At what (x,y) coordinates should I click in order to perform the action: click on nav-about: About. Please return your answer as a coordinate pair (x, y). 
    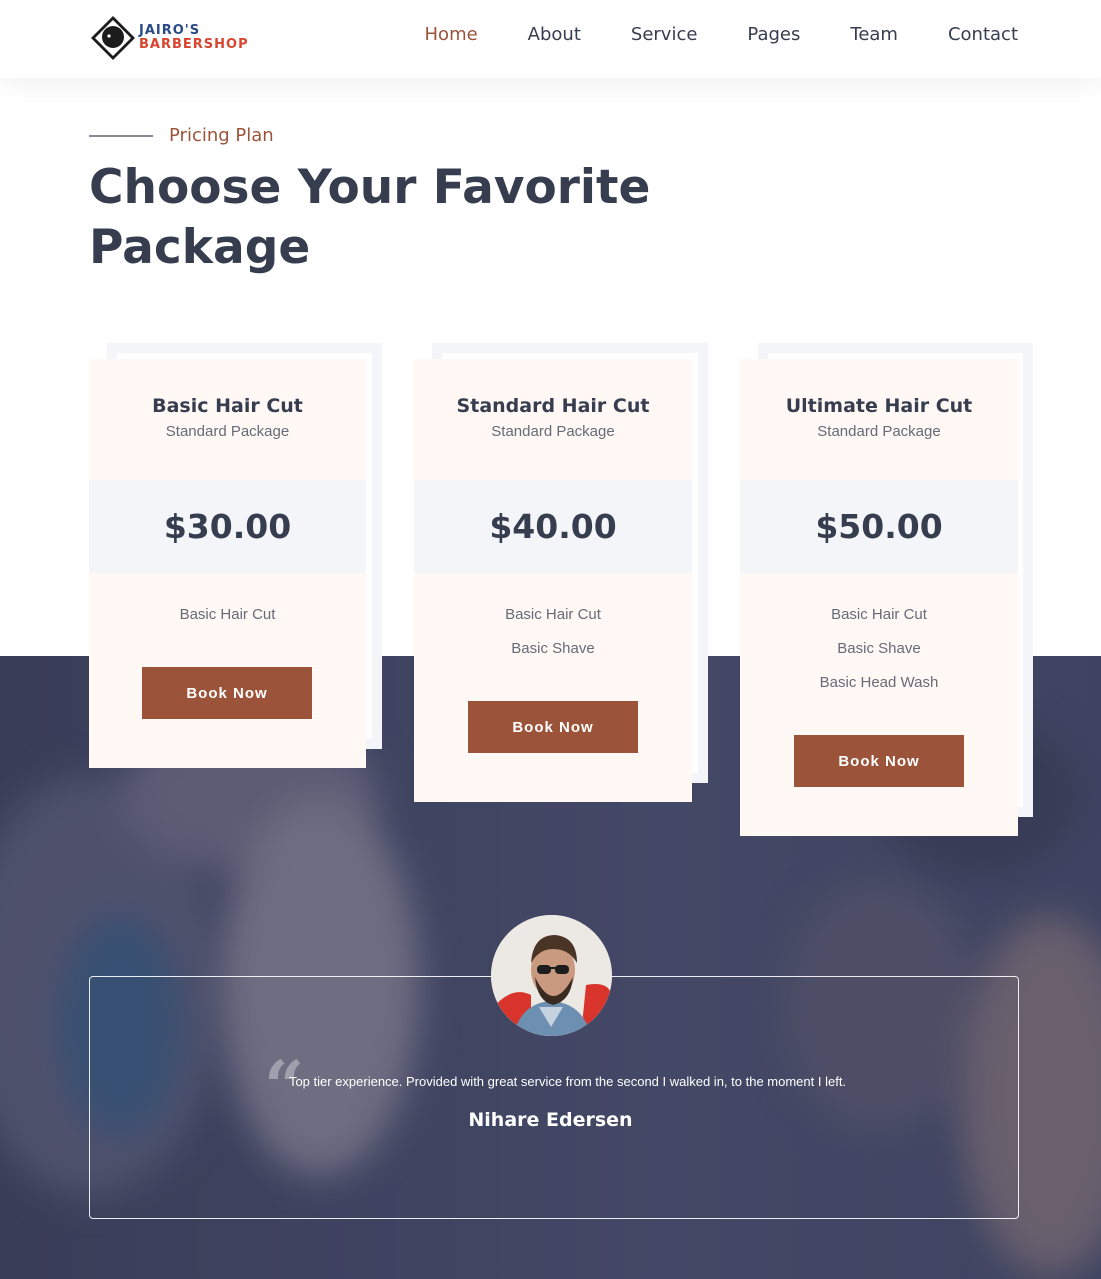
    Looking at the image, I should click on (554, 34).